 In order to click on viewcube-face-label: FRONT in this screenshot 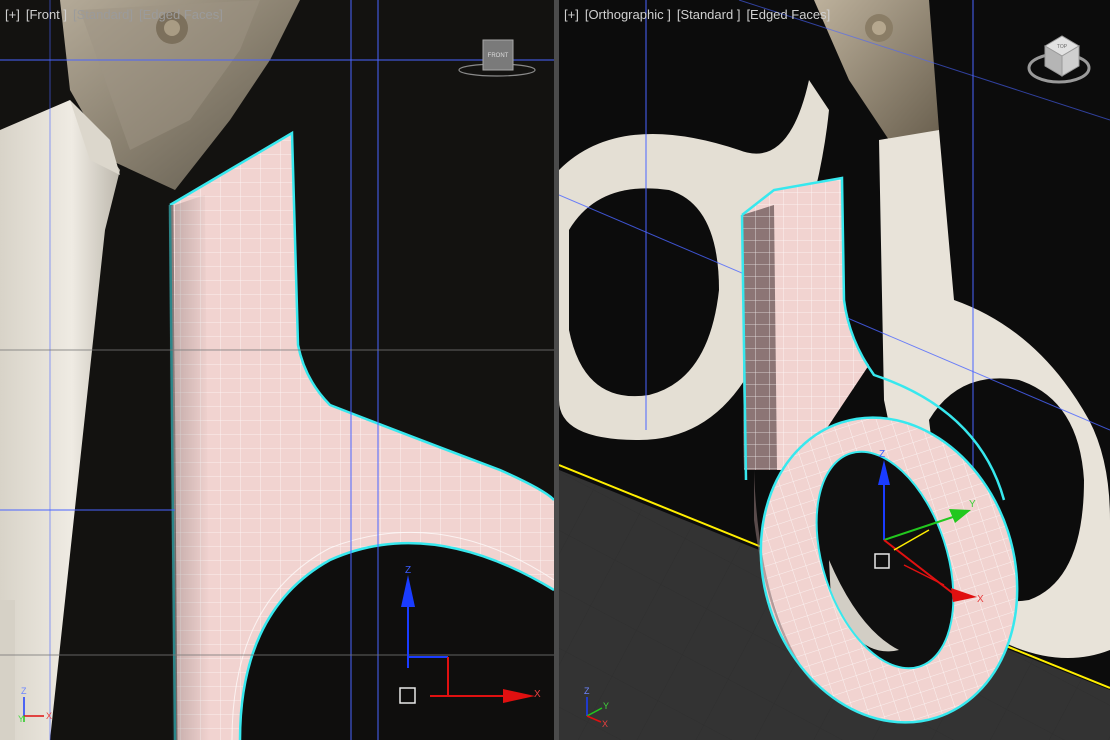, I will do `click(498, 56)`.